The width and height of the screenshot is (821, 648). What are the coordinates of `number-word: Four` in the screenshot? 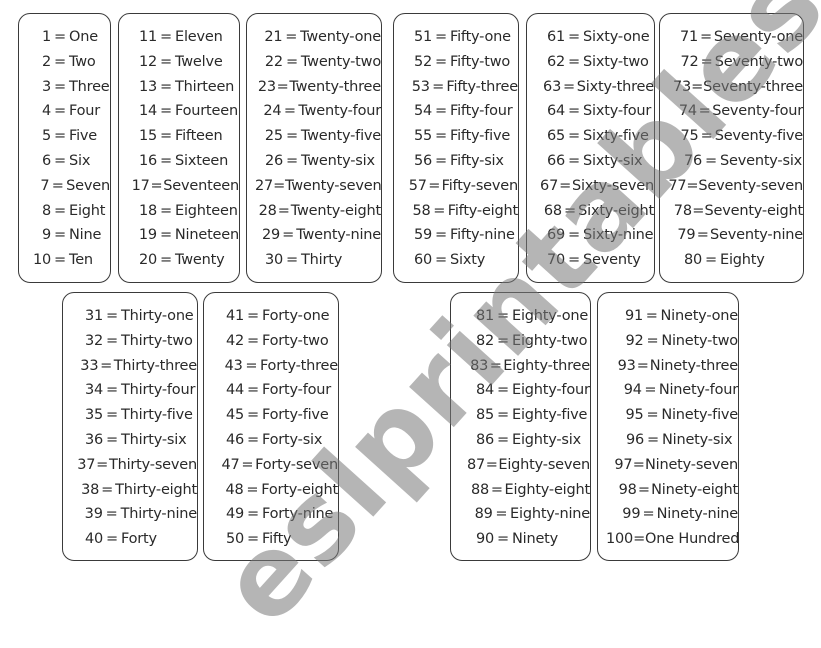 It's located at (85, 111).